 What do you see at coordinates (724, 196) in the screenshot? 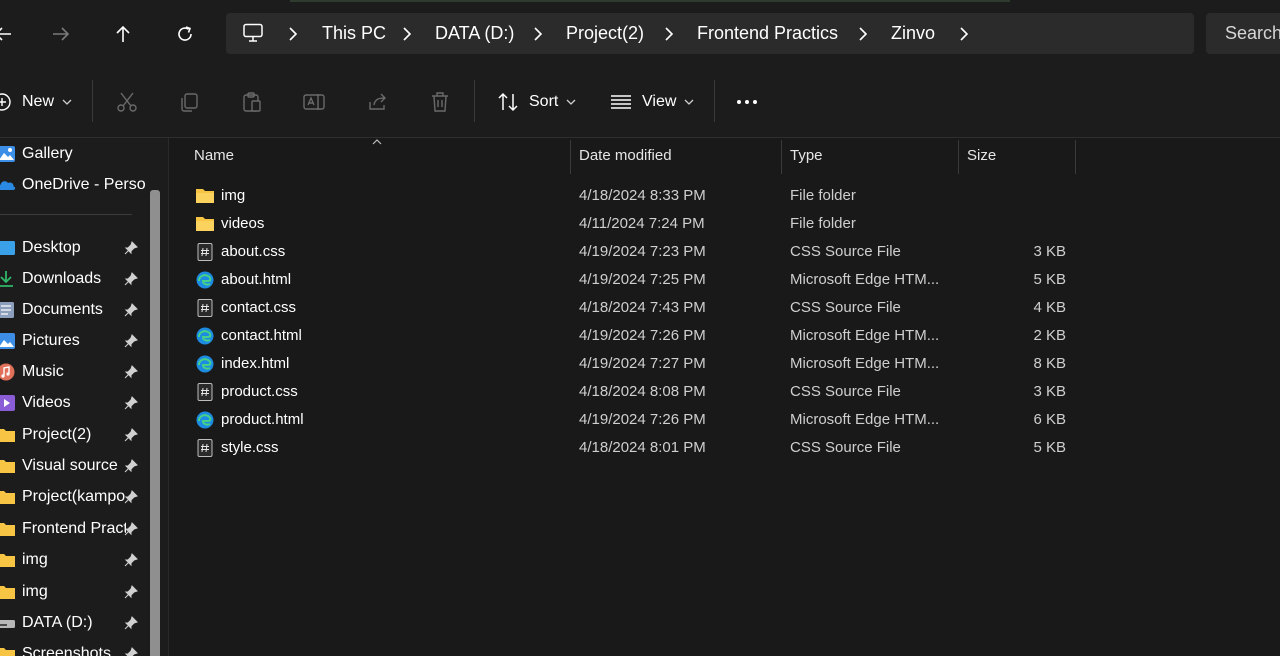
I see `file-row: img 4/18/2024 8:33 PM File folder` at bounding box center [724, 196].